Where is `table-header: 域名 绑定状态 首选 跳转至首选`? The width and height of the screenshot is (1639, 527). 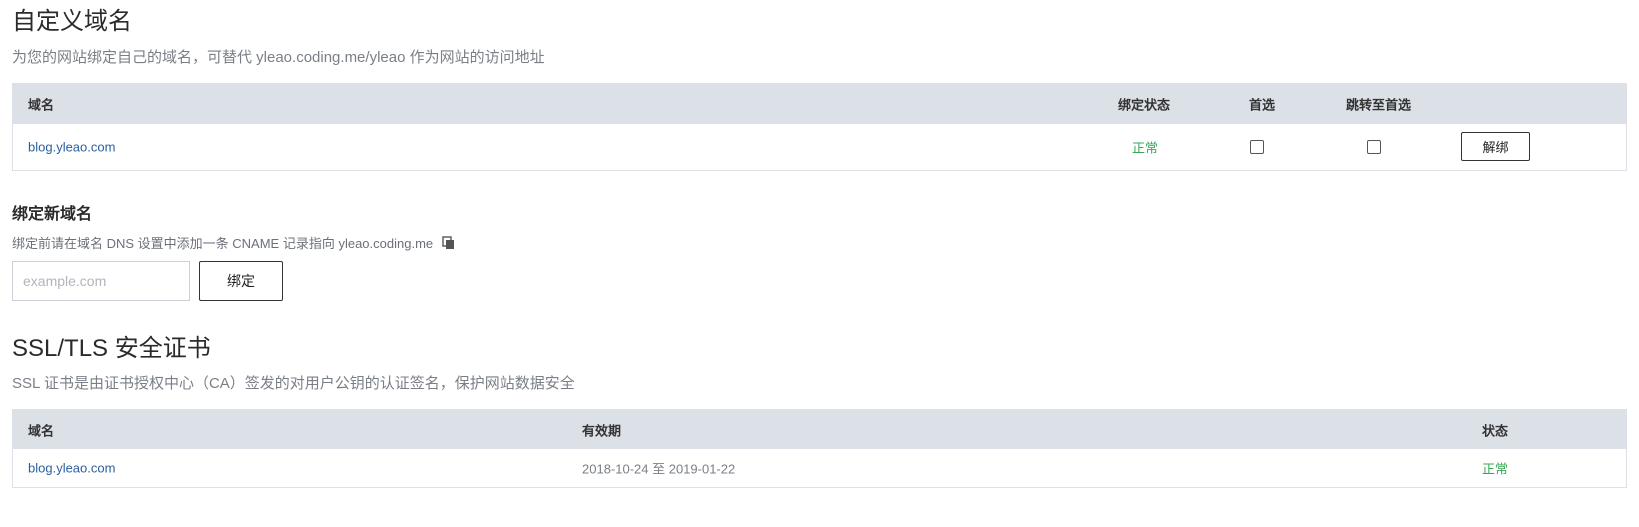
table-header: 域名 绑定状态 首选 跳转至首选 is located at coordinates (819, 104).